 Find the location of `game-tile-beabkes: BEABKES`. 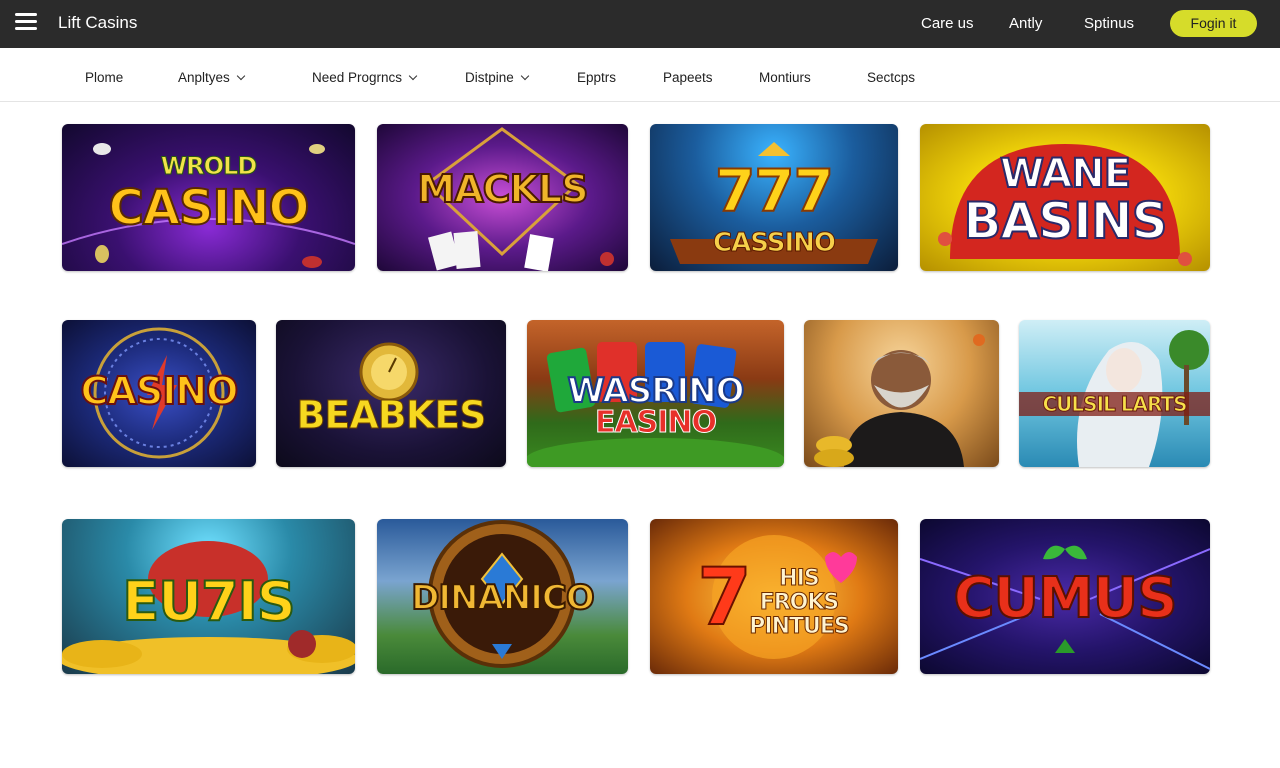

game-tile-beabkes: BEABKES is located at coordinates (391, 393).